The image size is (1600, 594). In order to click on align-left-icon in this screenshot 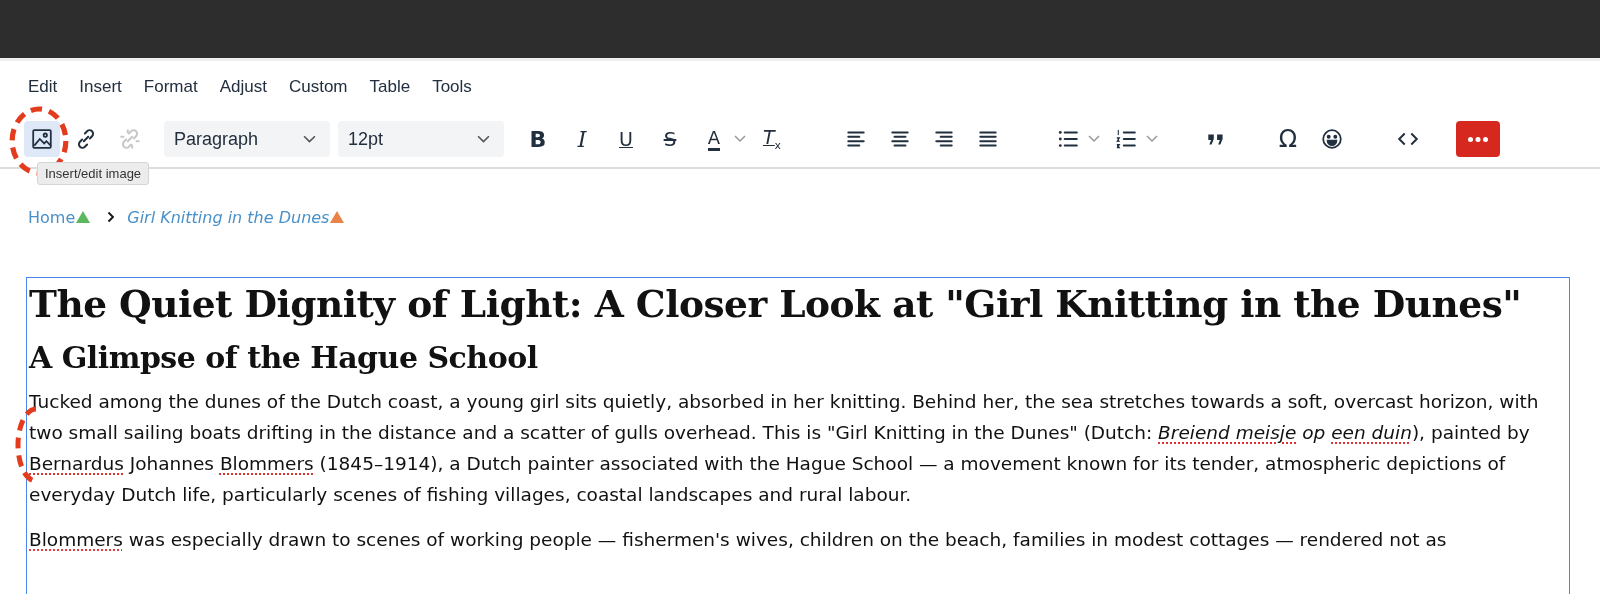, I will do `click(856, 139)`.